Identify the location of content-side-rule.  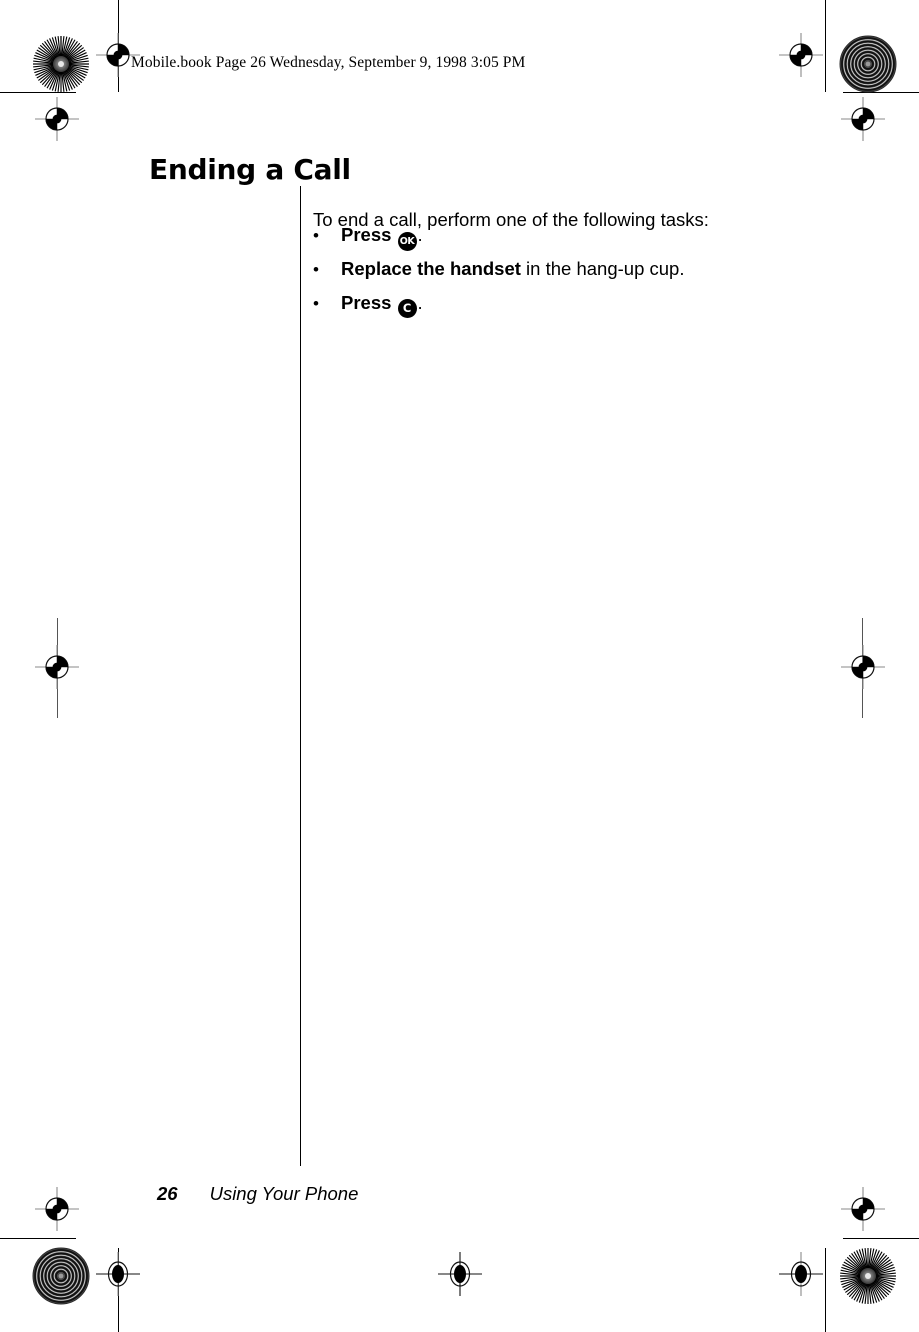
(300, 676).